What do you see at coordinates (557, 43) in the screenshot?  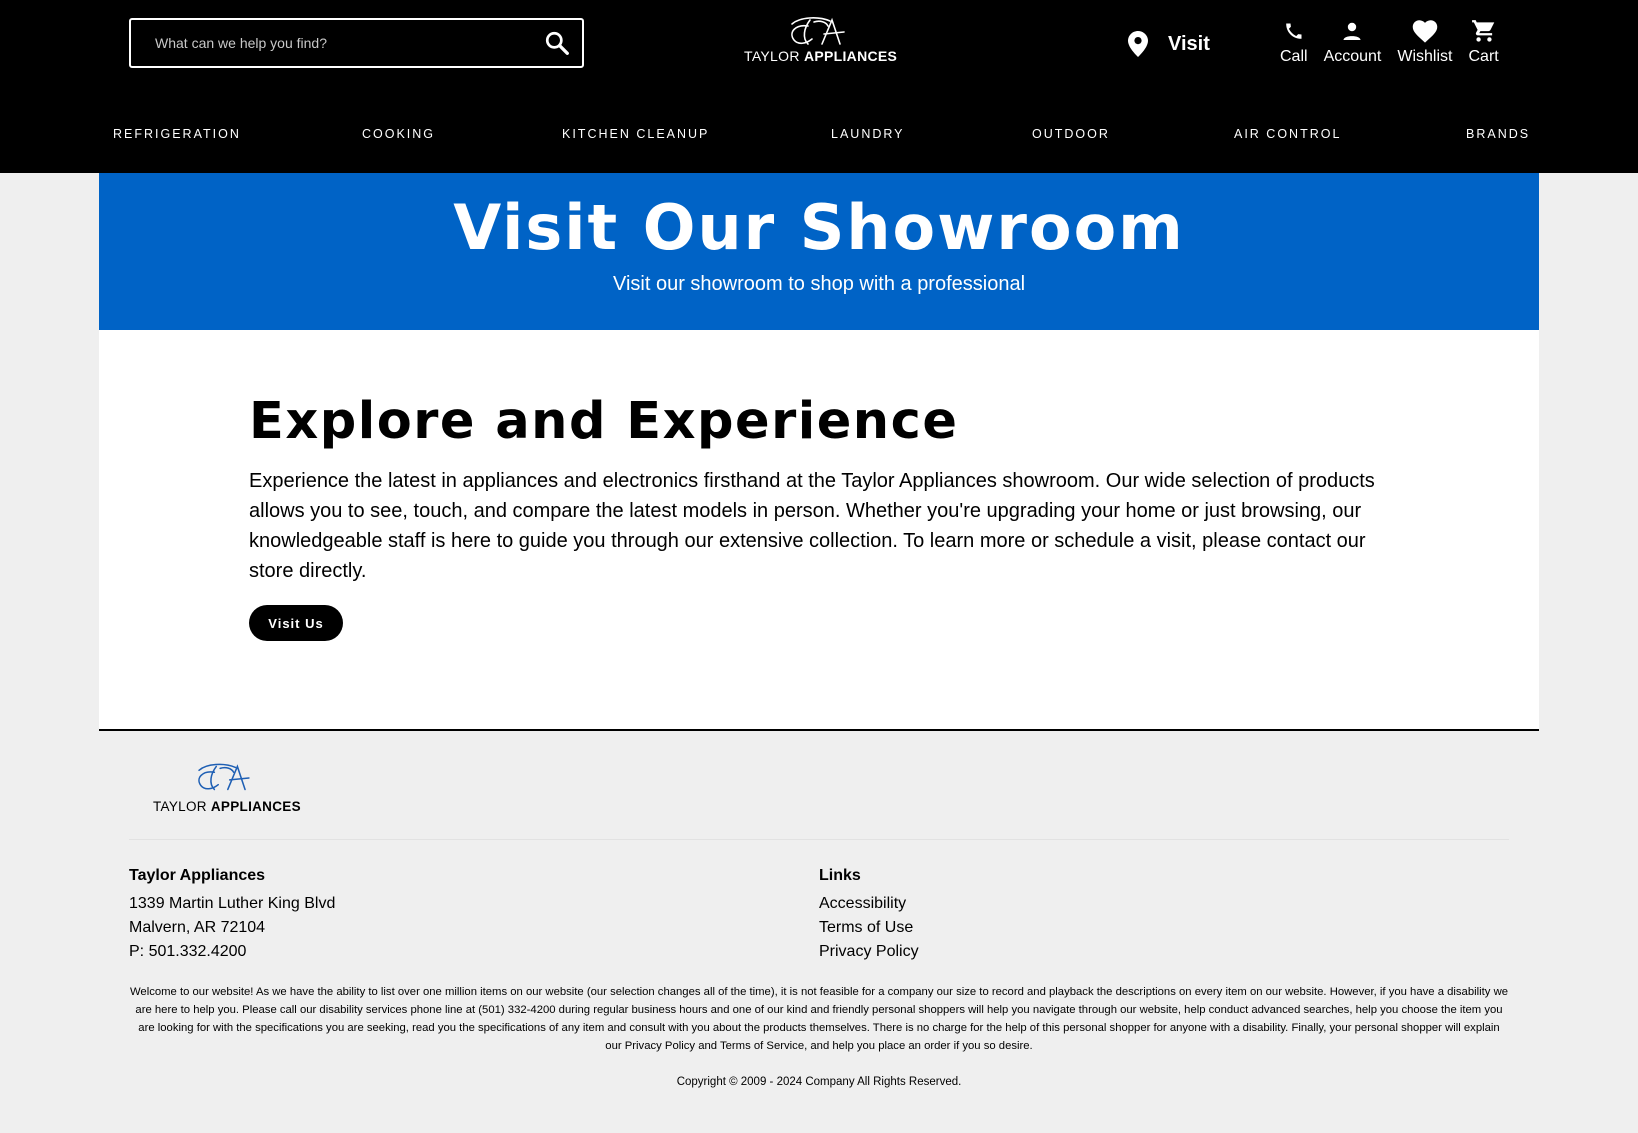 I see `search-icon` at bounding box center [557, 43].